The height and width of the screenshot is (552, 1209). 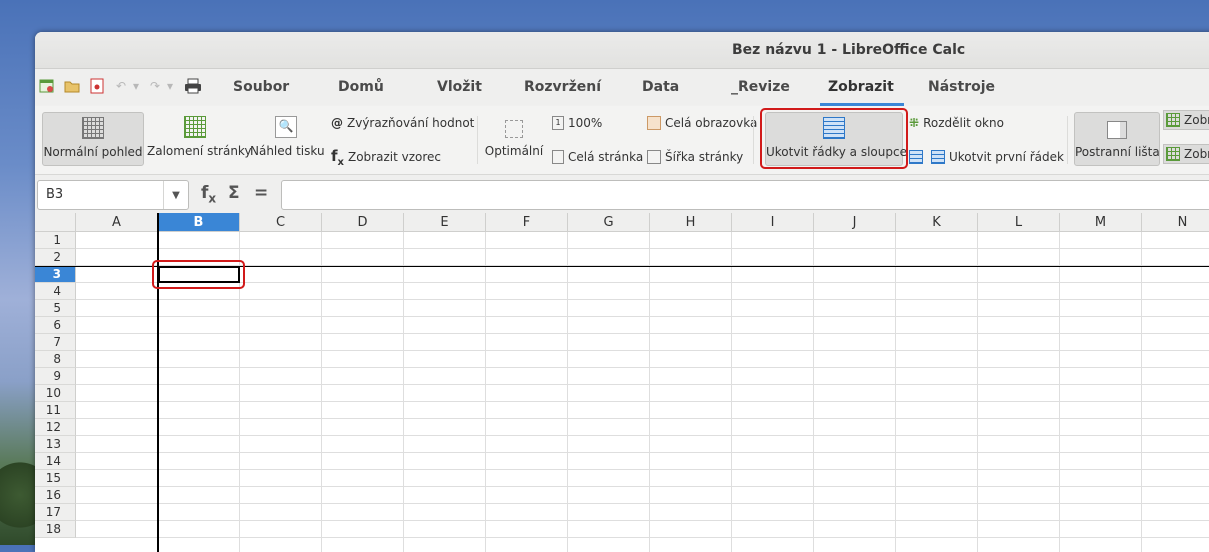 What do you see at coordinates (198, 274) in the screenshot?
I see `active-cell-highlight` at bounding box center [198, 274].